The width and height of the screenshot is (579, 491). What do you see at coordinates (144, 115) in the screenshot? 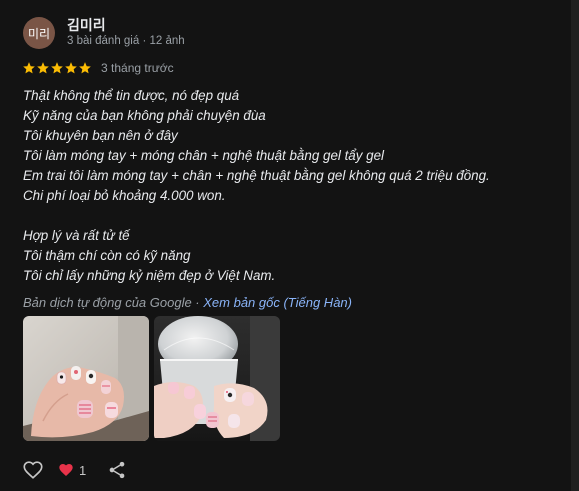
I see `review-line: Kỹ năng của bạn không phải chuyện đùa` at bounding box center [144, 115].